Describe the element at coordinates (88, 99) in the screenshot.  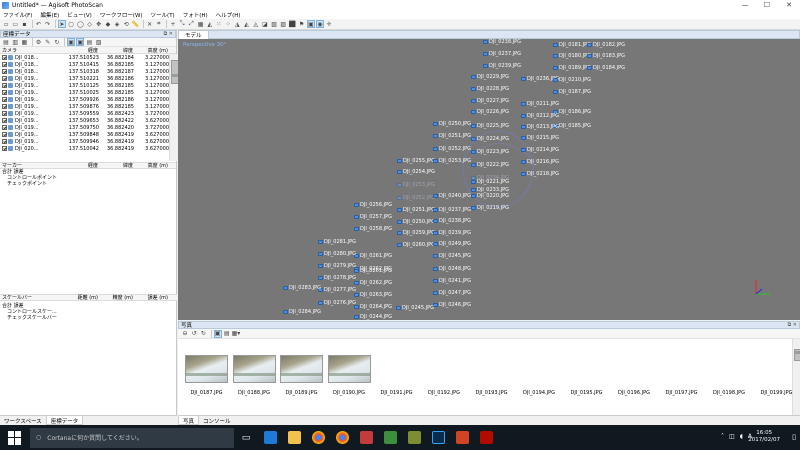
I see `table-row: DJI_019... 137.509926 36.882186 3.127000` at that location.